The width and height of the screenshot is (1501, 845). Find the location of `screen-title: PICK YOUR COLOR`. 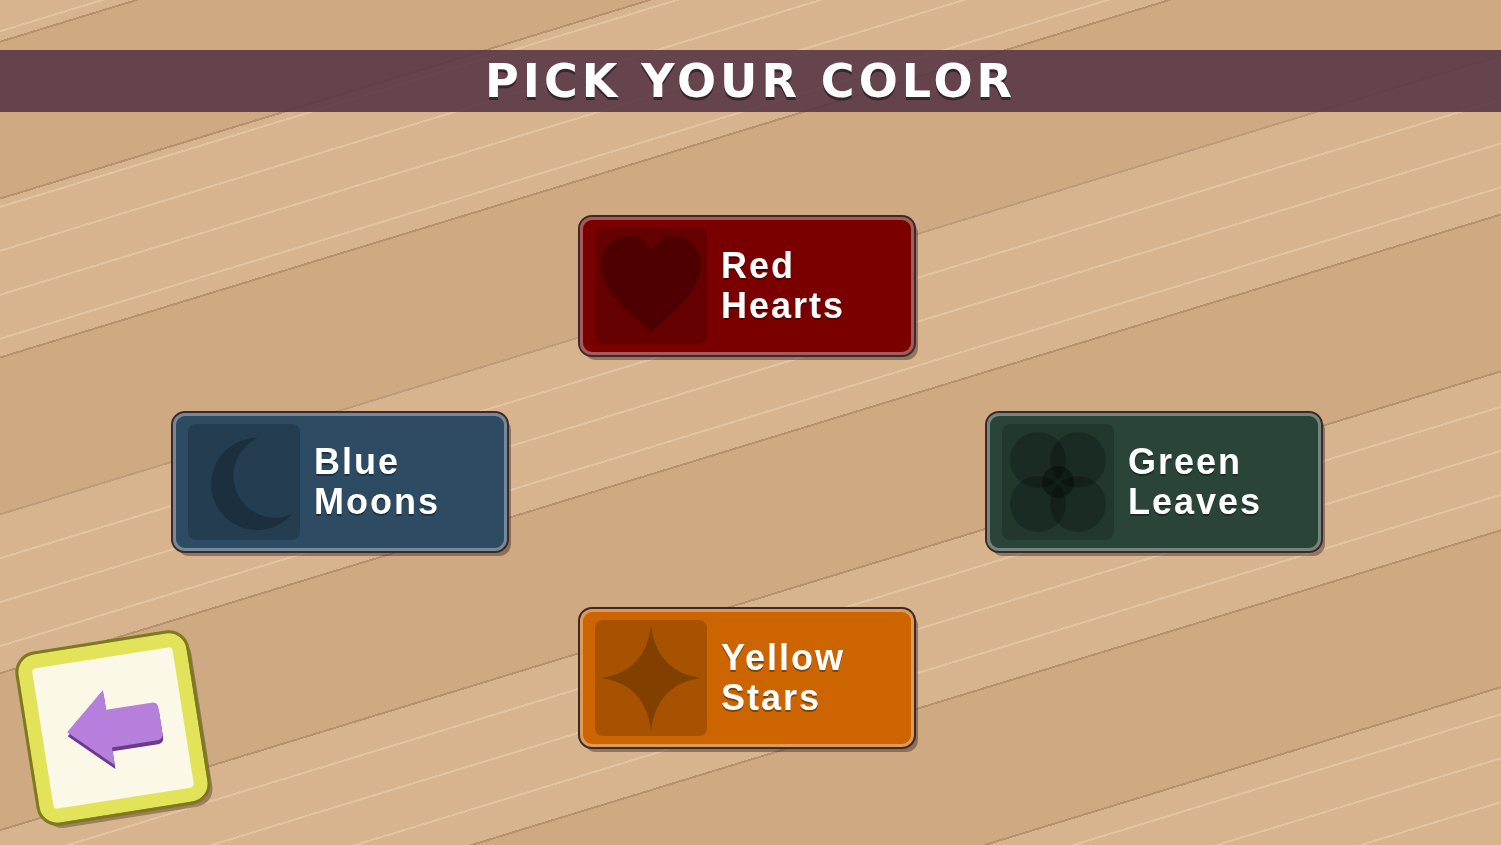

screen-title: PICK YOUR COLOR is located at coordinates (750, 81).